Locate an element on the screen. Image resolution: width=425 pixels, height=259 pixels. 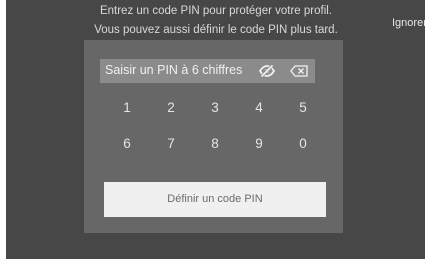
key-5: 5 is located at coordinates (303, 108).